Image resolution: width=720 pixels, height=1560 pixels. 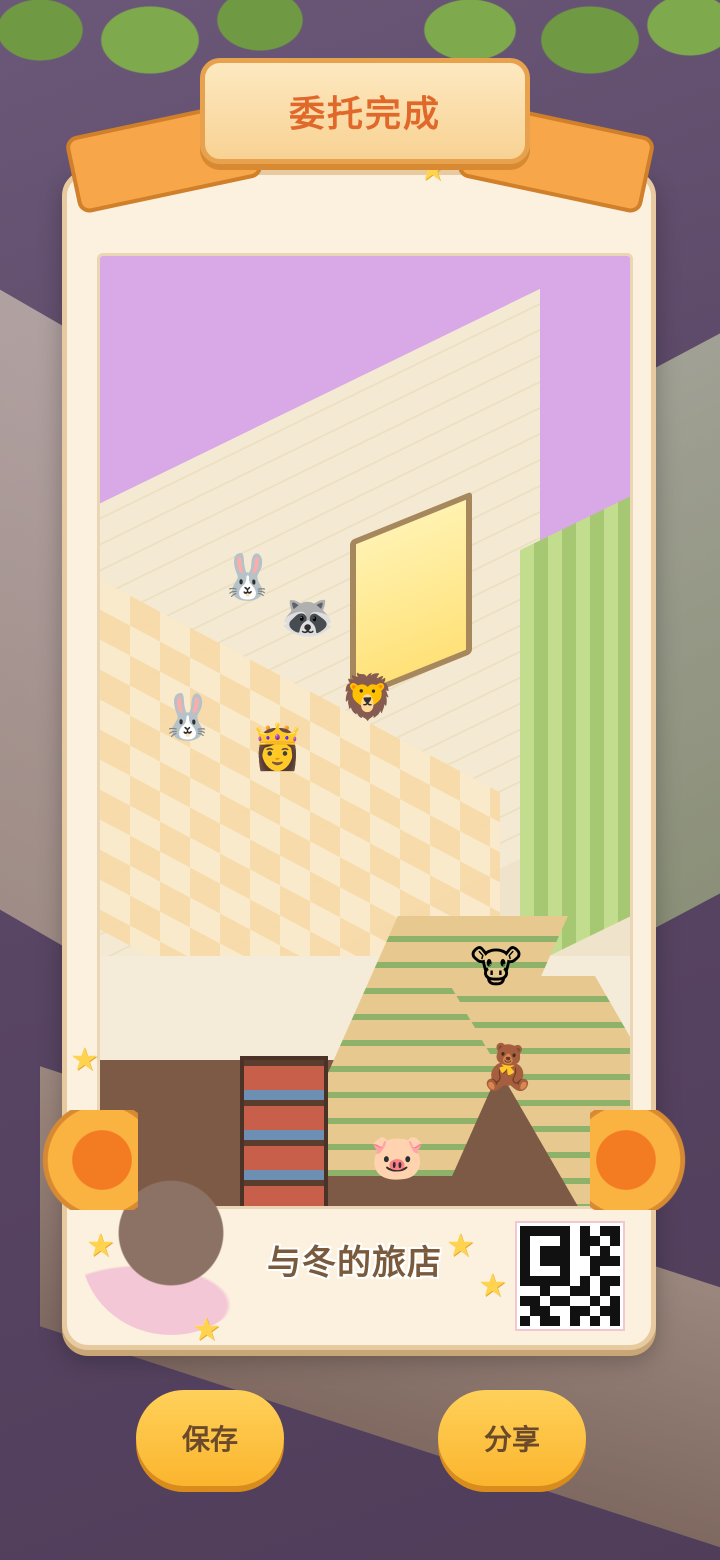 I want to click on share-button: 分享, so click(x=512, y=1438).